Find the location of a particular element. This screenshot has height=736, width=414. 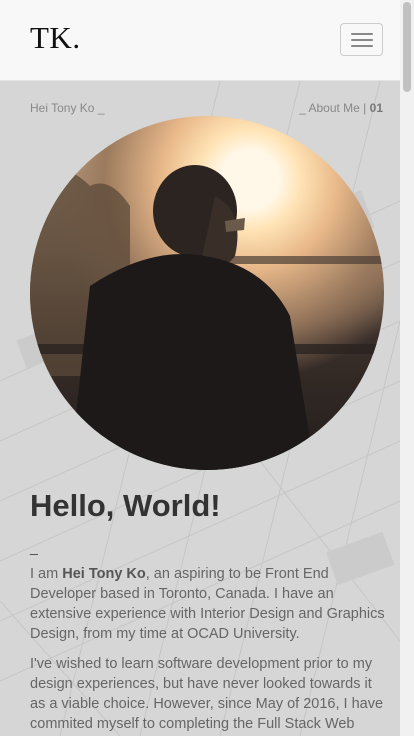

breadcrumb-section-number: 01 is located at coordinates (376, 108).